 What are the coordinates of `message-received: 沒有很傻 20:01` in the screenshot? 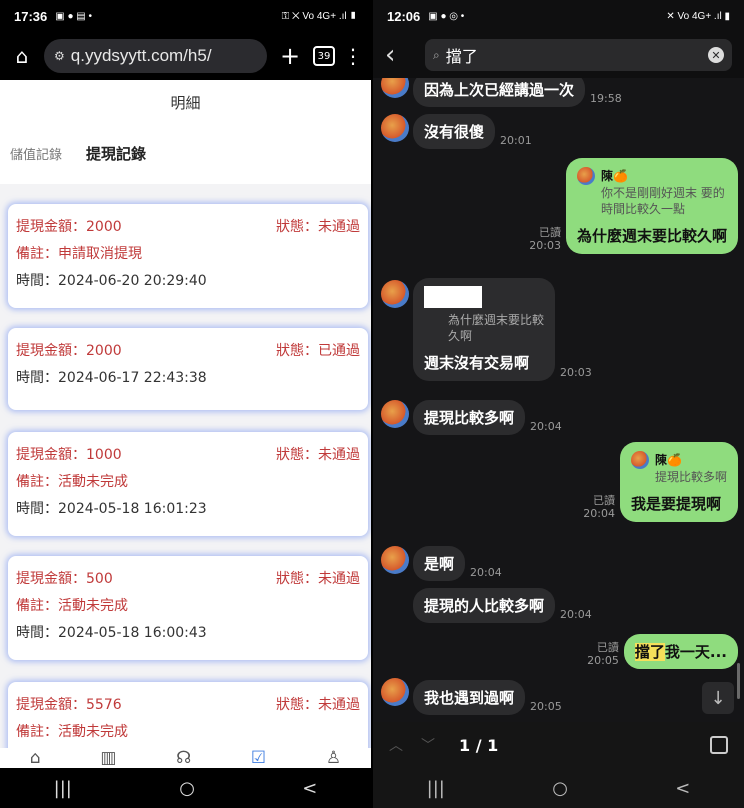 It's located at (475, 131).